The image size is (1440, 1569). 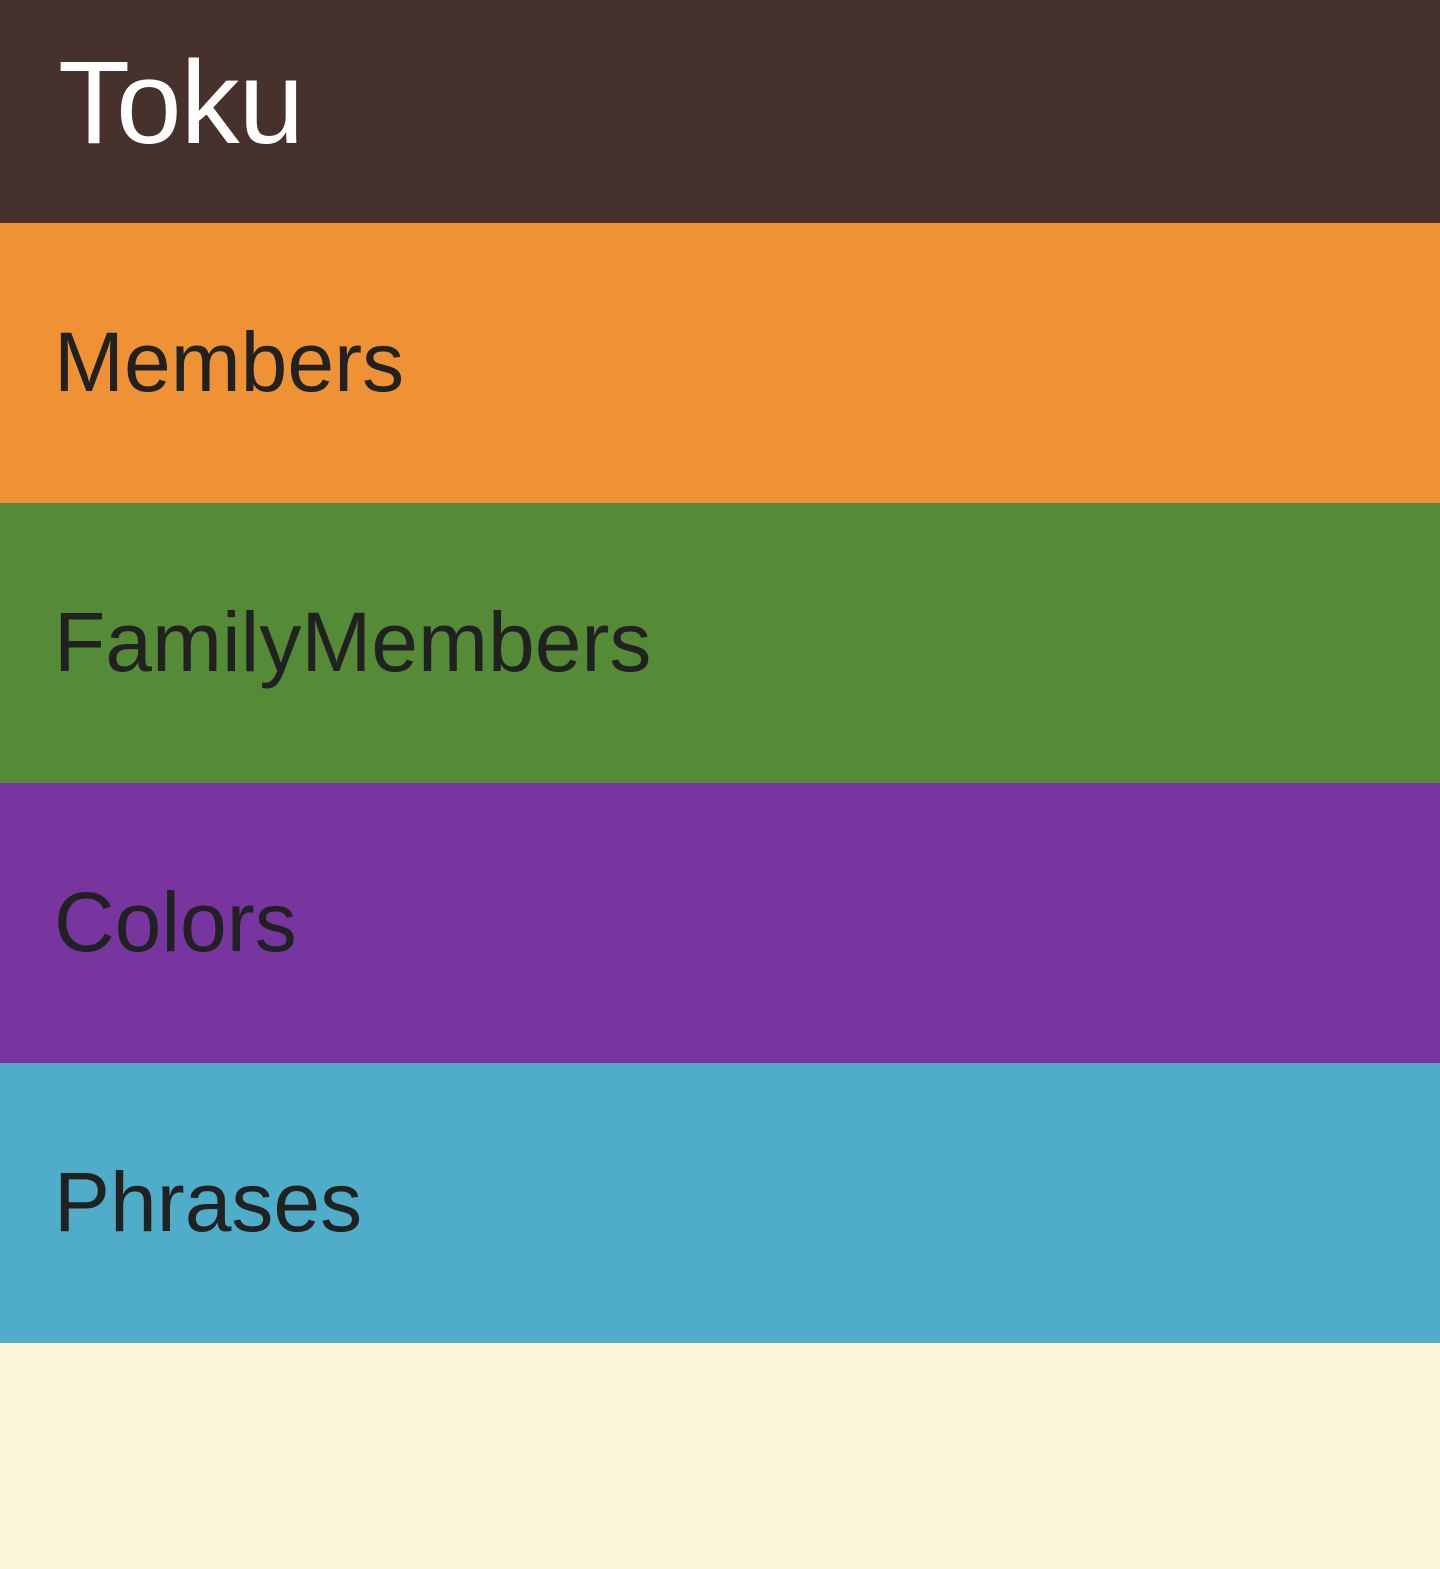 What do you see at coordinates (175, 922) in the screenshot?
I see `category-label: Colors` at bounding box center [175, 922].